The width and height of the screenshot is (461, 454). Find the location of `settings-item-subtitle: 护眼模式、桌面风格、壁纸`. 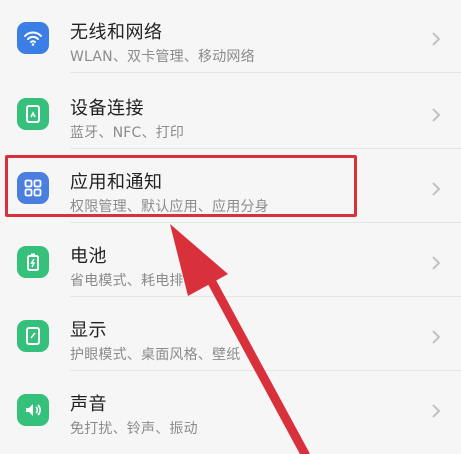

settings-item-subtitle: 护眼模式、桌面风格、壁纸 is located at coordinates (155, 355).